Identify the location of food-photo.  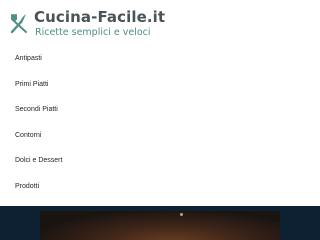
(160, 225).